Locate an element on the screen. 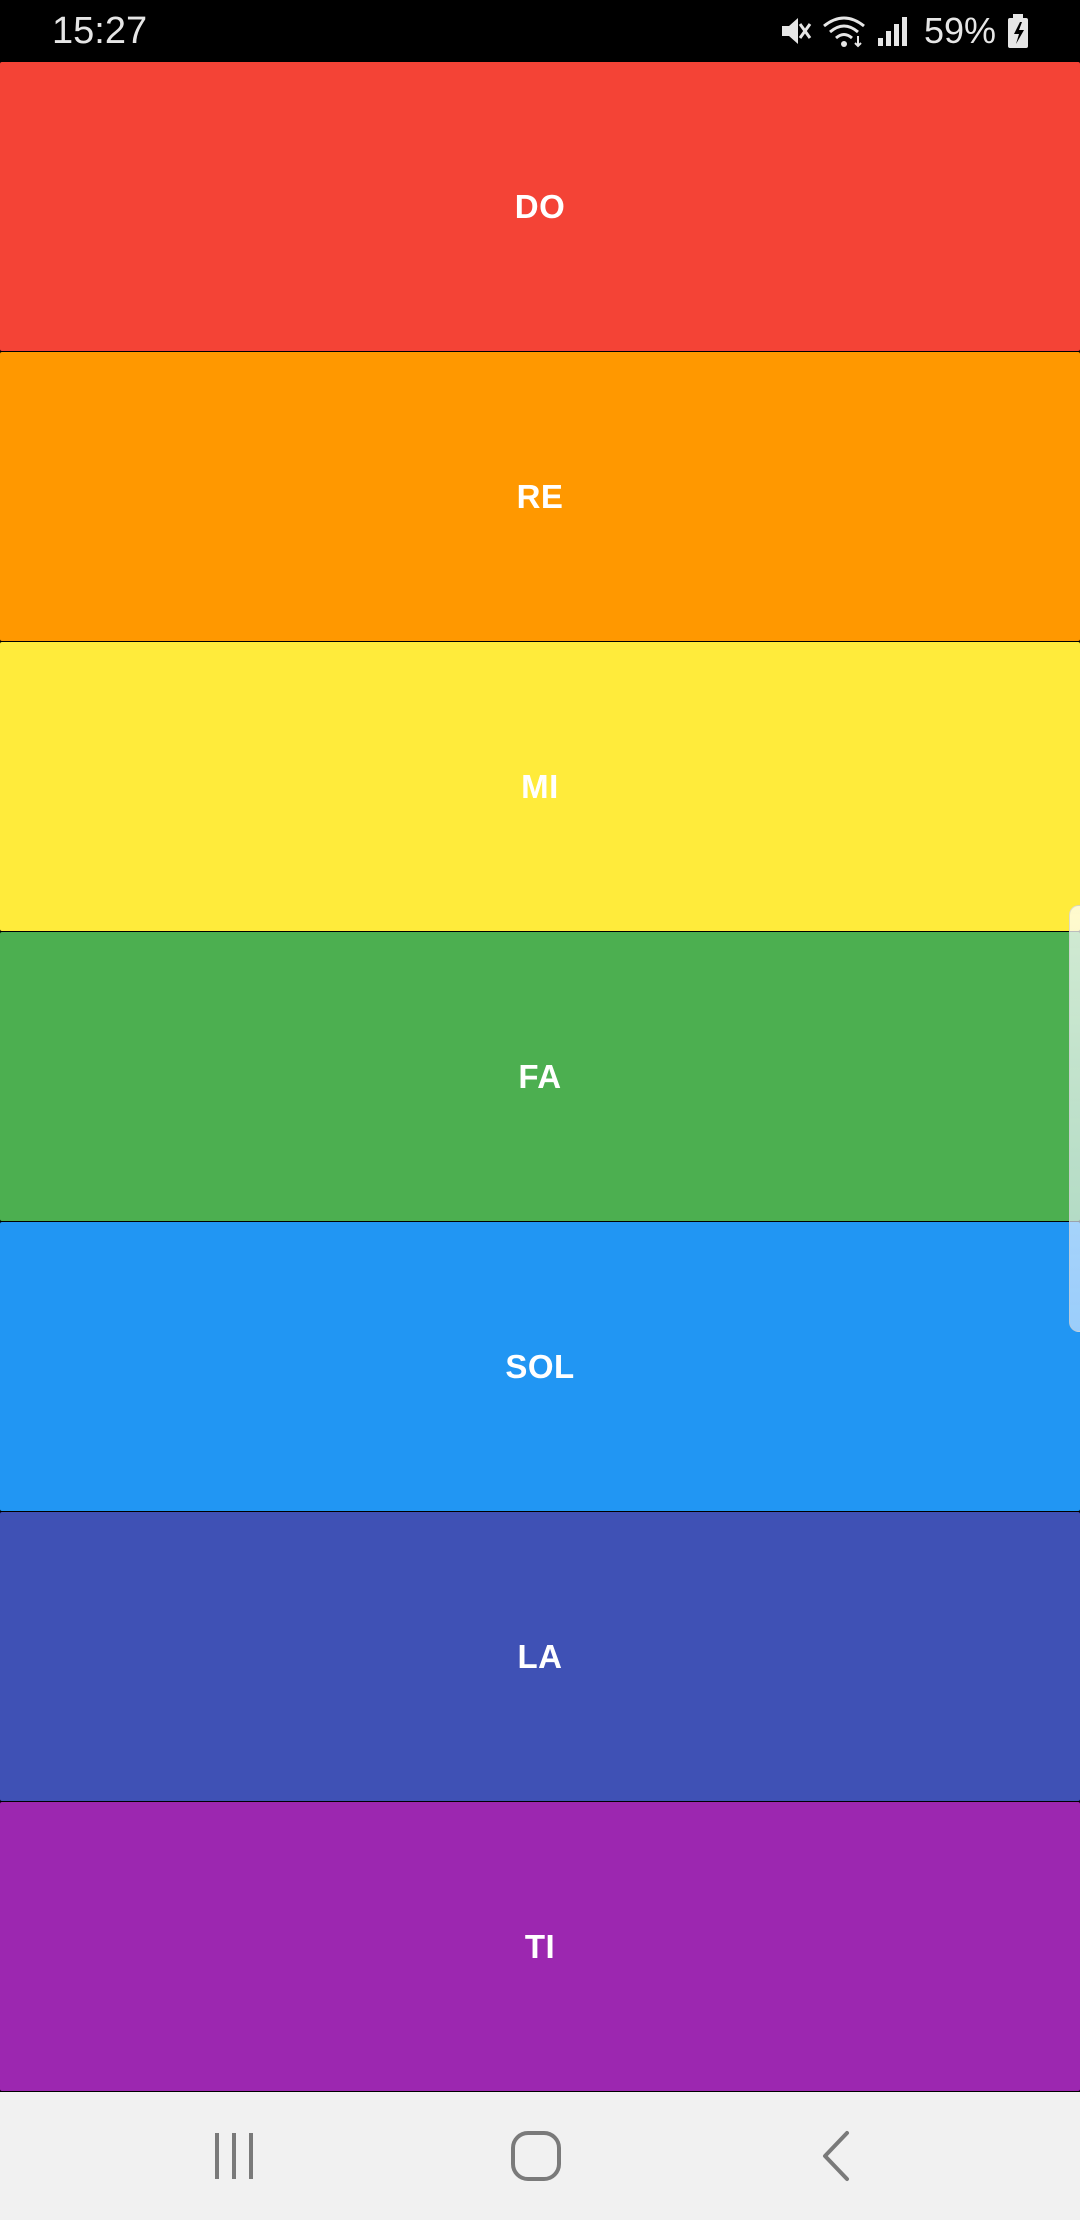  back-icon is located at coordinates (835, 2156).